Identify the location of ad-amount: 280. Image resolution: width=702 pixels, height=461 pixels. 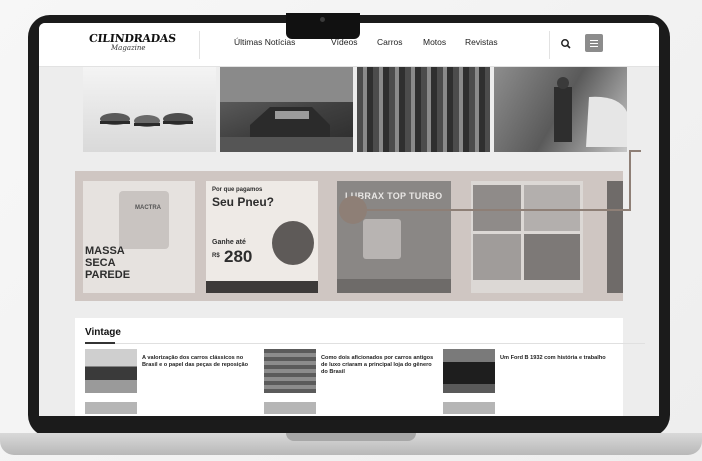
(238, 256).